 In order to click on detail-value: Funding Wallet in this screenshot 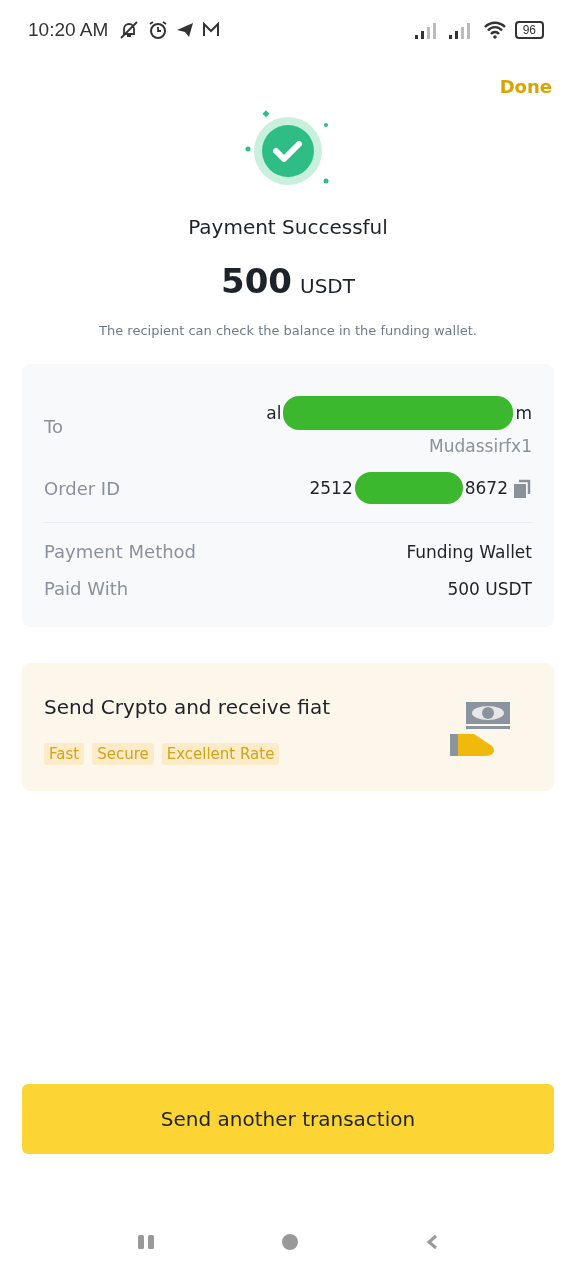, I will do `click(469, 551)`.